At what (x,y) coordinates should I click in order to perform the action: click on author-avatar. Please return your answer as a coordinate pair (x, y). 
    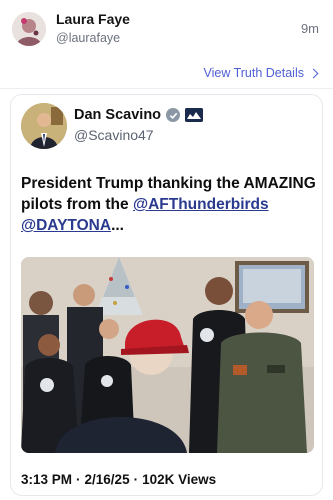
    Looking at the image, I should click on (29, 29).